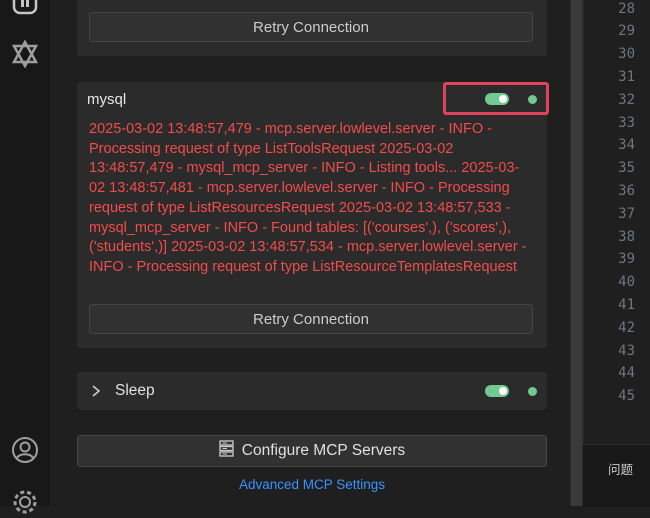  I want to click on advanced-mcp-settings-link: Advanced MCP Settings, so click(312, 484).